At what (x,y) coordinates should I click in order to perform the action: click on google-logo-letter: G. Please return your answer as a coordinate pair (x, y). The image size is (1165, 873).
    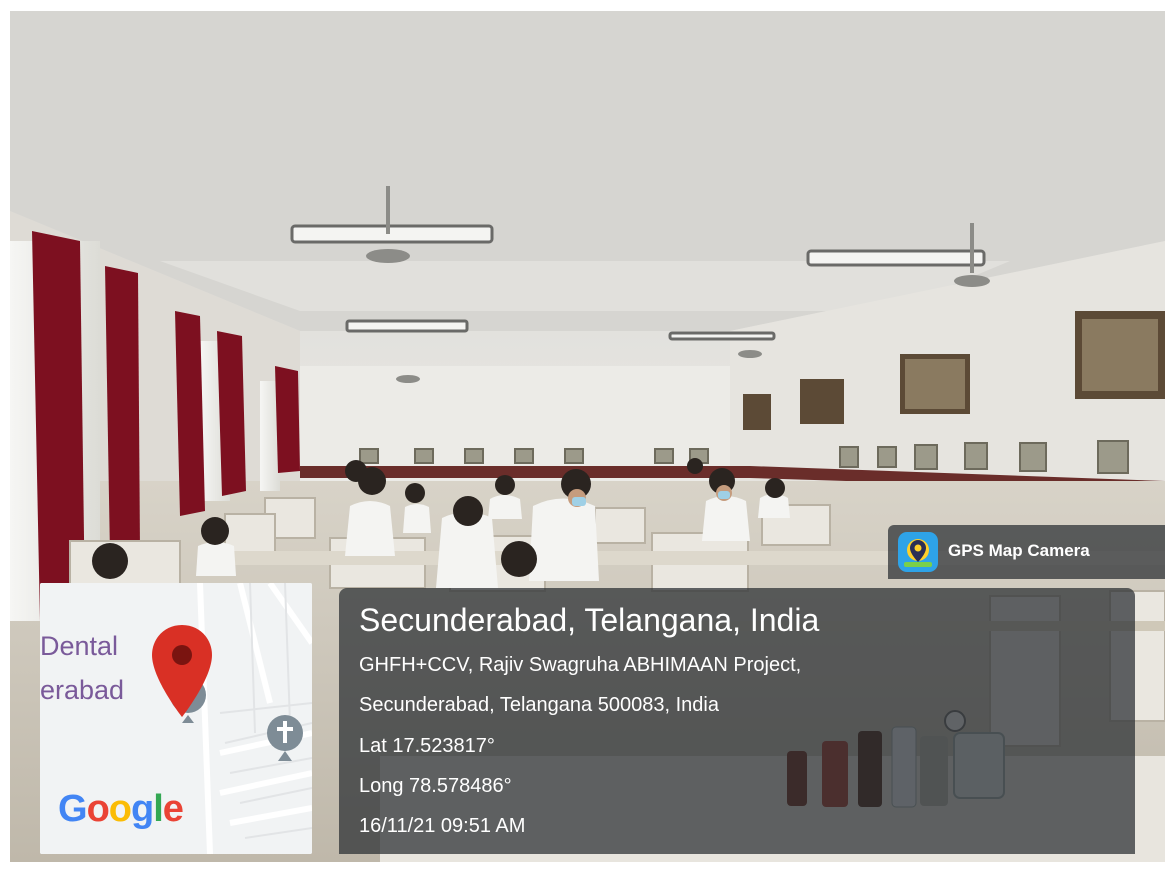
    Looking at the image, I should click on (73, 809).